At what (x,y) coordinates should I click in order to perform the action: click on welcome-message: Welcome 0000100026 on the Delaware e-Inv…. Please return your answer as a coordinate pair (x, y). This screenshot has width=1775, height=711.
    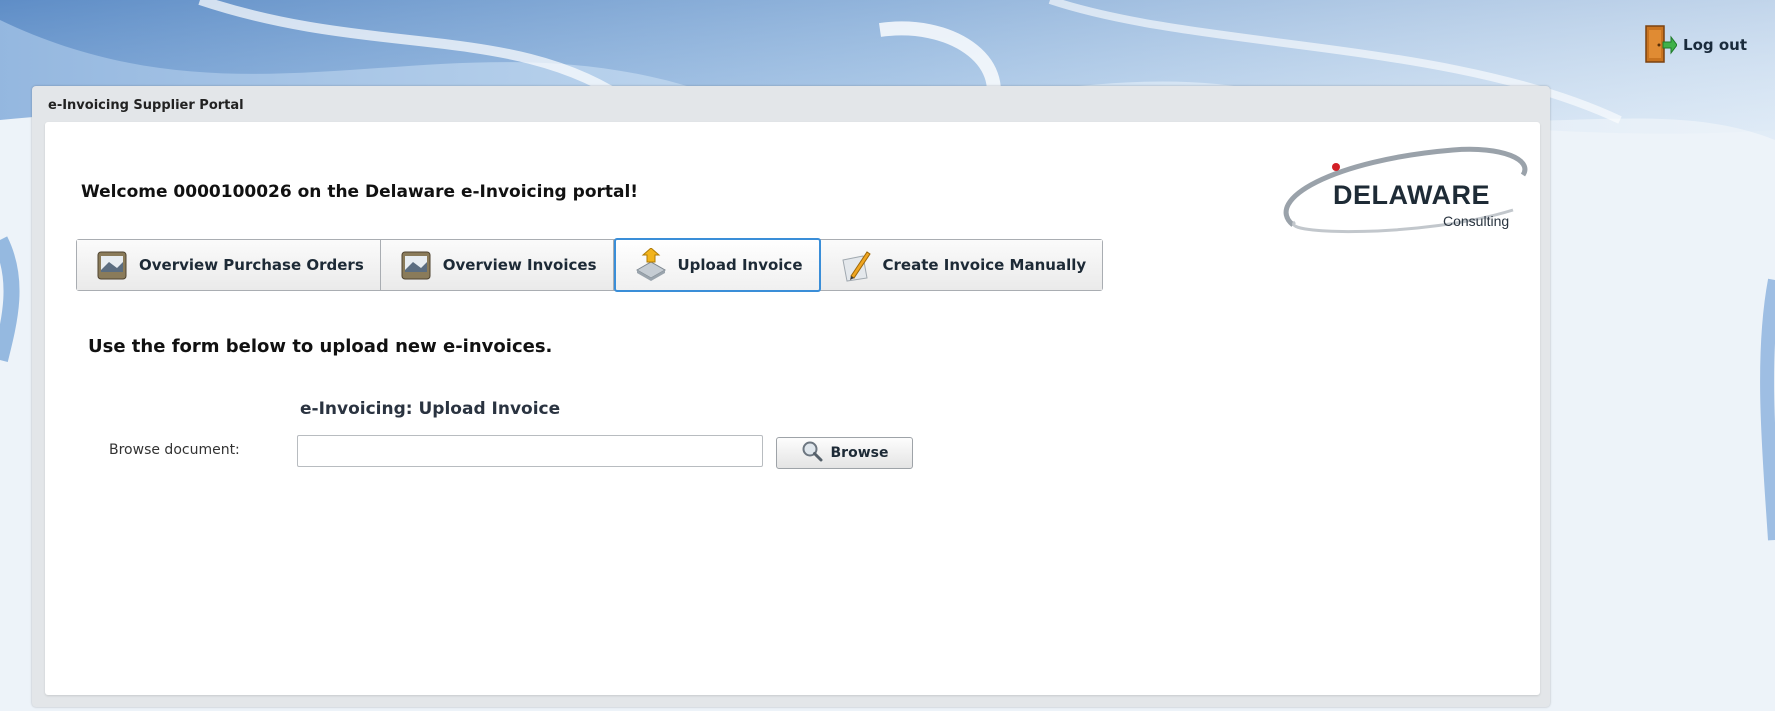
    Looking at the image, I should click on (360, 192).